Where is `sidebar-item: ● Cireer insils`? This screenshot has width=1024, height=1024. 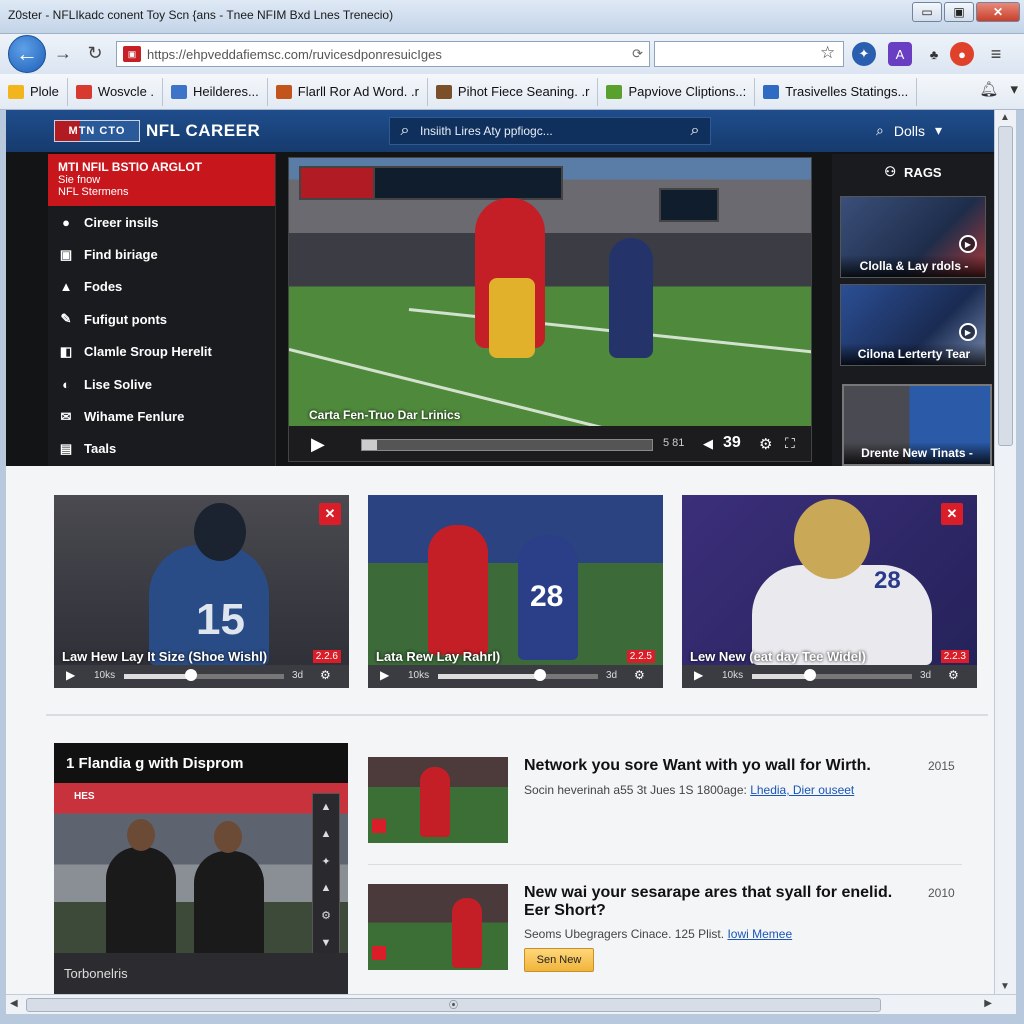 sidebar-item: ● Cireer insils is located at coordinates (161, 222).